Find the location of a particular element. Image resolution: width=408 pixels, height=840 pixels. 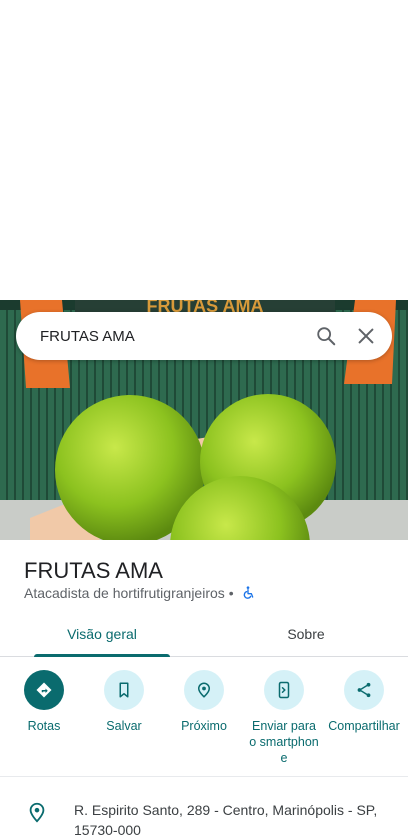

search-icon is located at coordinates (326, 336).